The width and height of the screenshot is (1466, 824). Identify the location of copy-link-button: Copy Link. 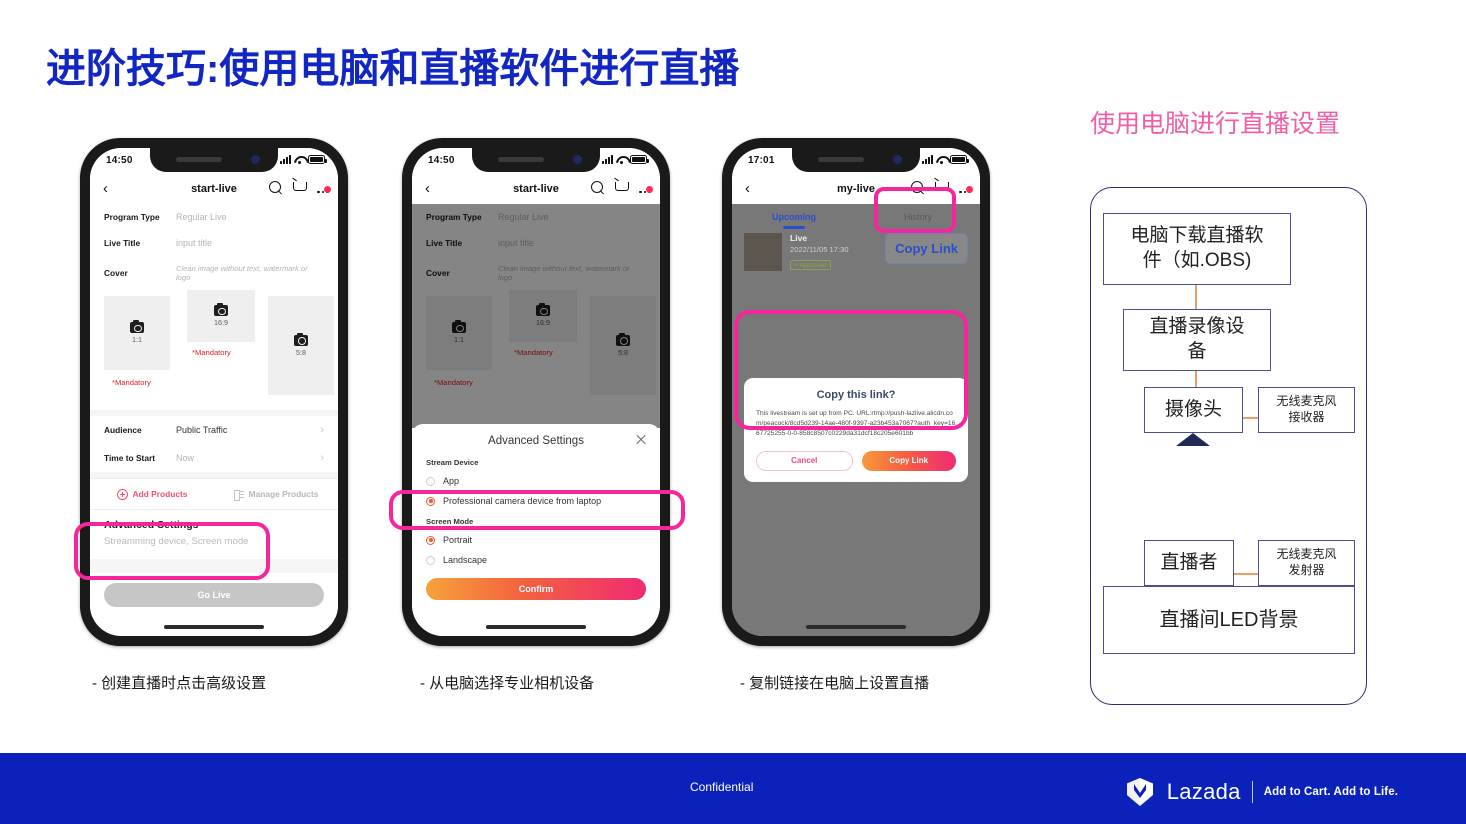
(926, 248).